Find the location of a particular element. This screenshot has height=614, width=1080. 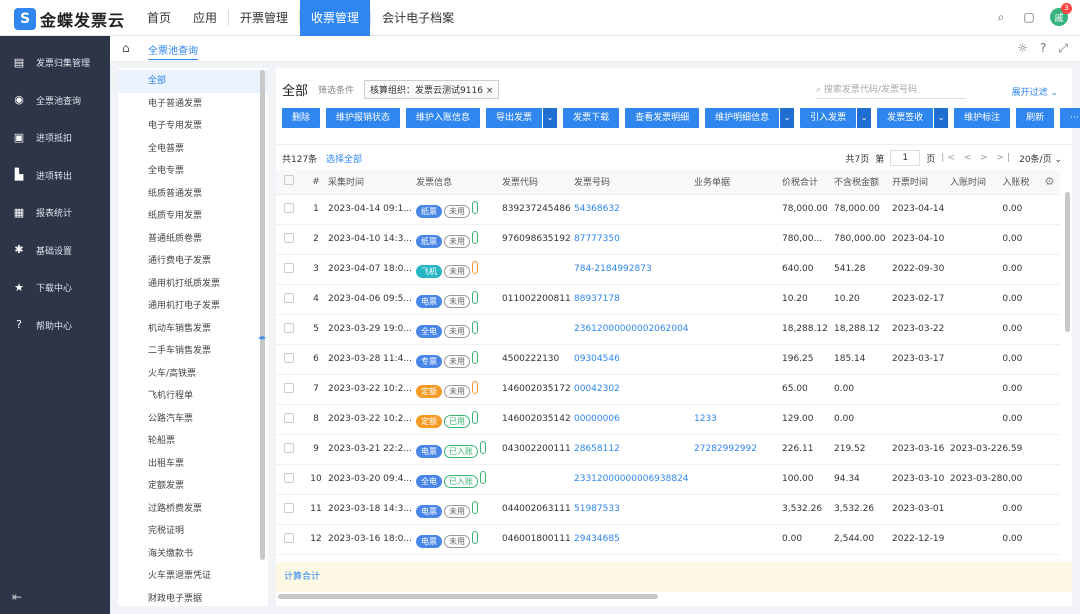

tree-item: 纸质专用发票 is located at coordinates (193, 216).